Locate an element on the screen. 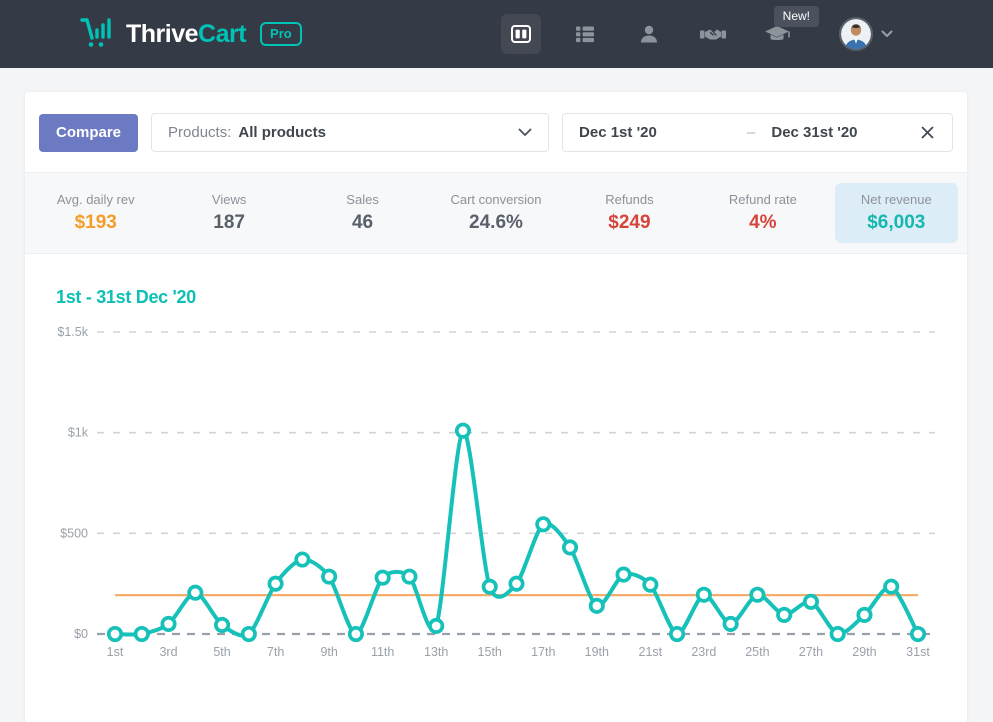 The image size is (993, 722). x-axis-label: 23rd is located at coordinates (703, 652).